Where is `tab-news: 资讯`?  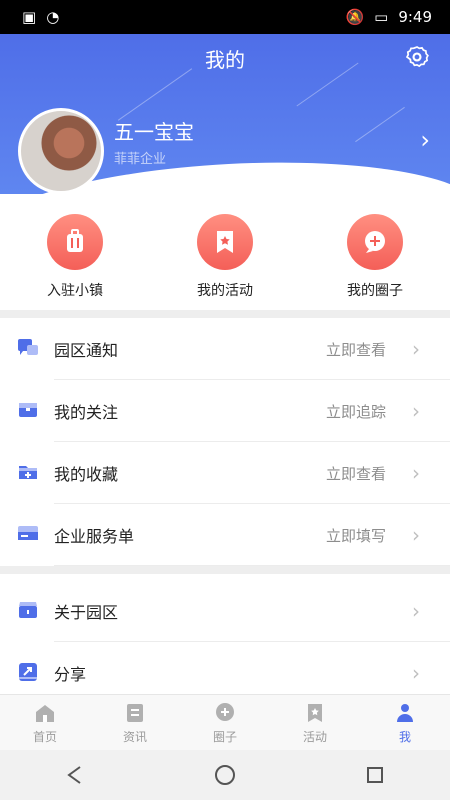 tab-news: 资讯 is located at coordinates (135, 722).